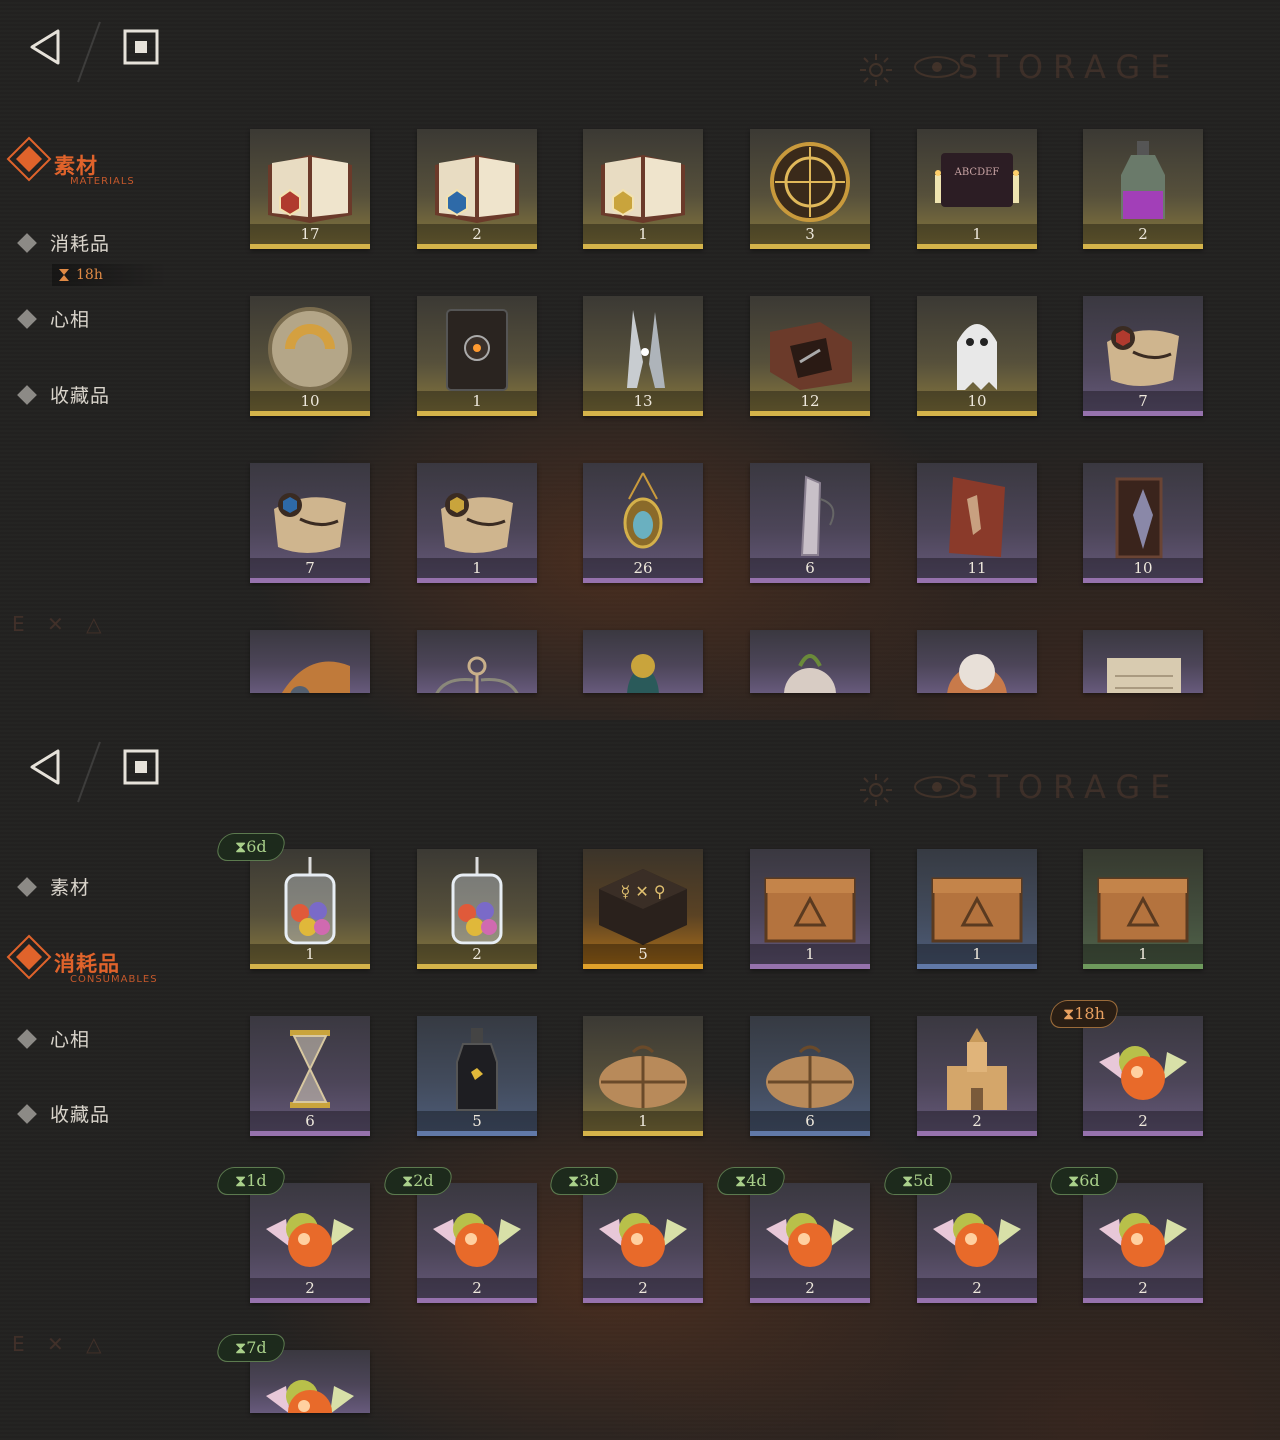  I want to click on timer-badge: ⧗4d, so click(751, 1181).